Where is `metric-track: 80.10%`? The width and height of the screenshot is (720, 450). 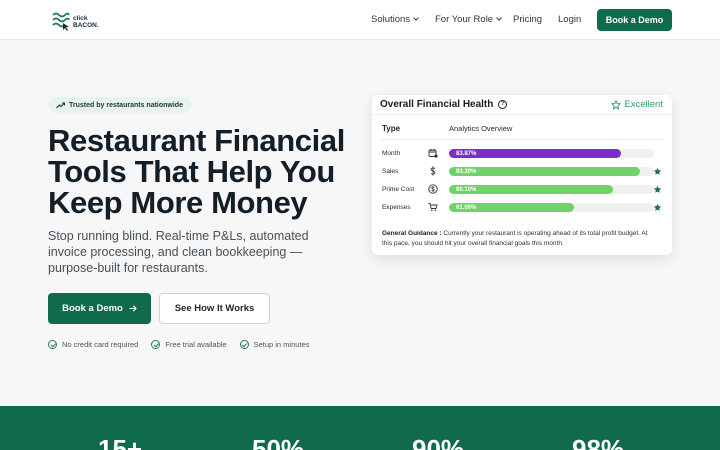 metric-track: 80.10% is located at coordinates (551, 189).